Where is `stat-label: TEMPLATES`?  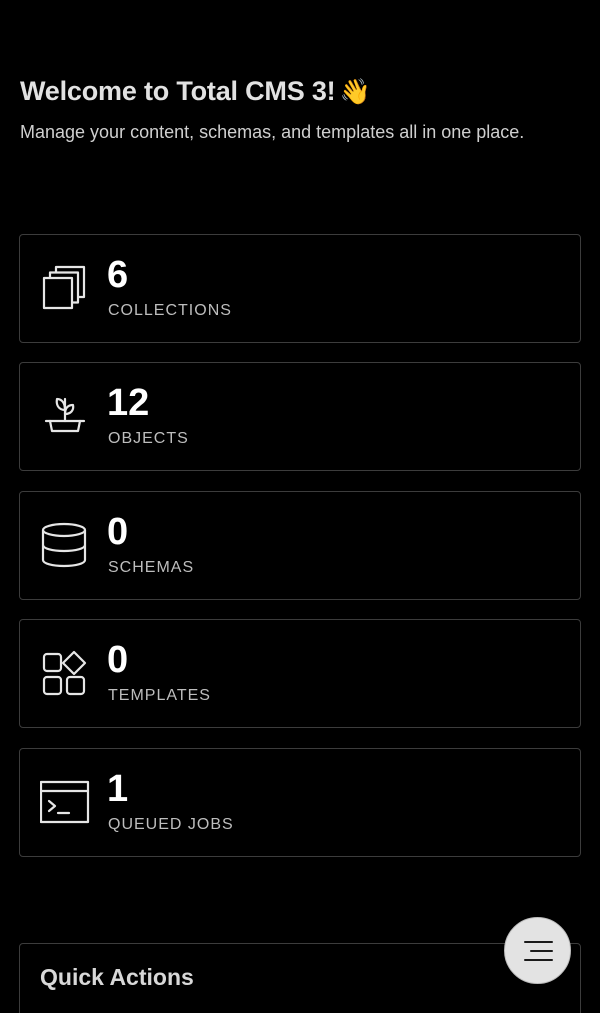
stat-label: TEMPLATES is located at coordinates (159, 695).